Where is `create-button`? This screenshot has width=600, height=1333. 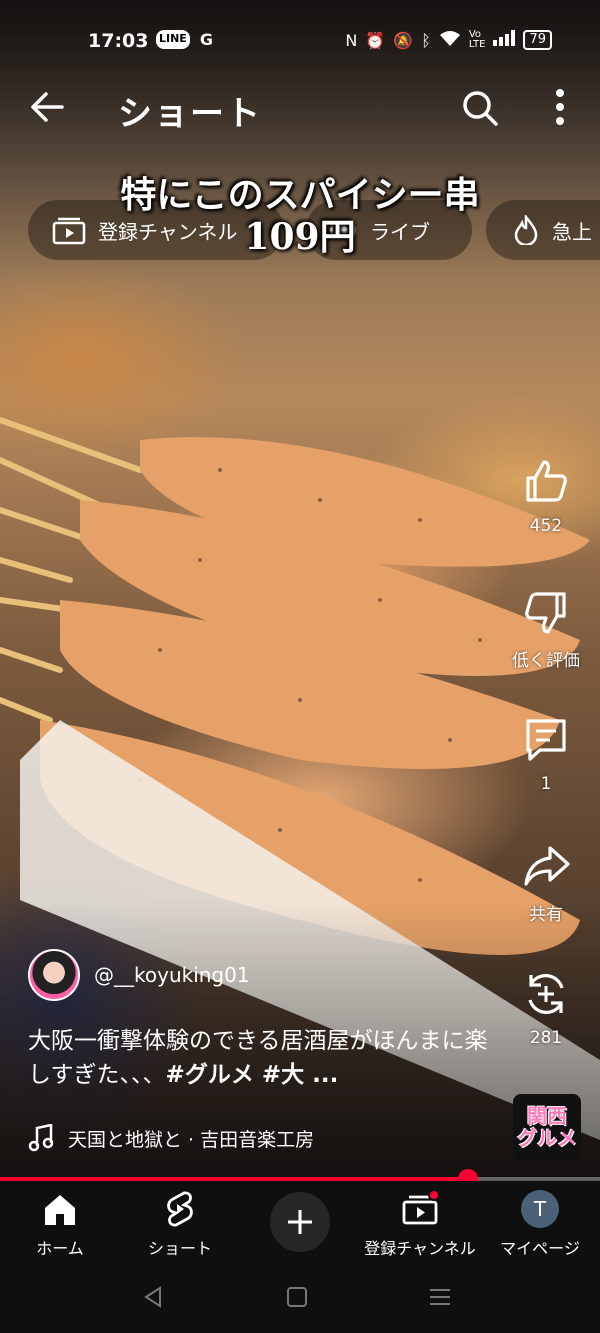 create-button is located at coordinates (300, 1222).